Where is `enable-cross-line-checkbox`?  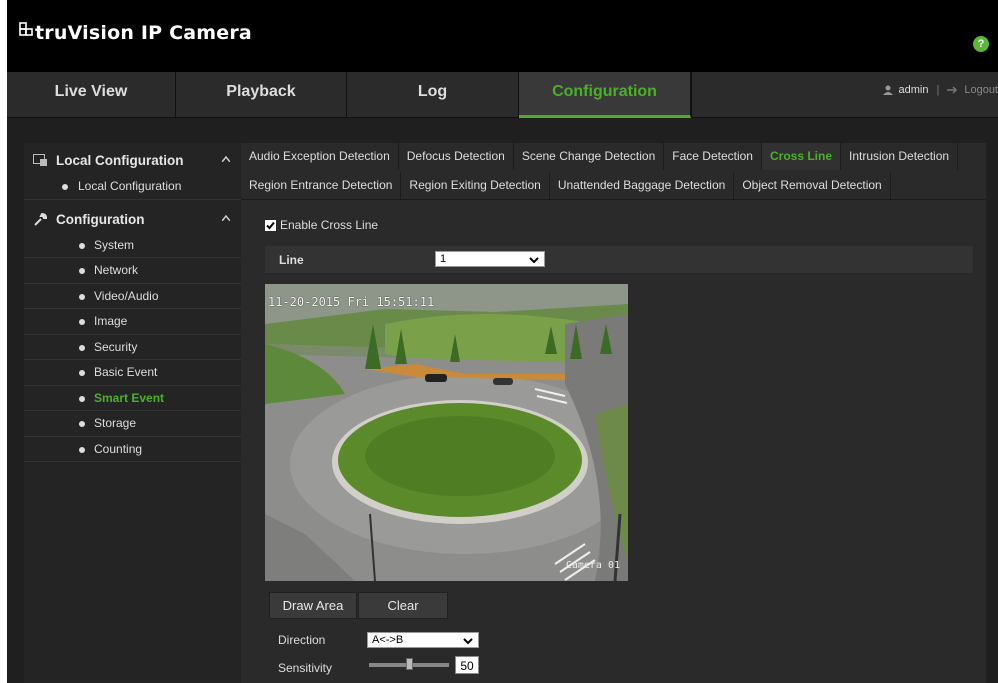 enable-cross-line-checkbox is located at coordinates (270, 225).